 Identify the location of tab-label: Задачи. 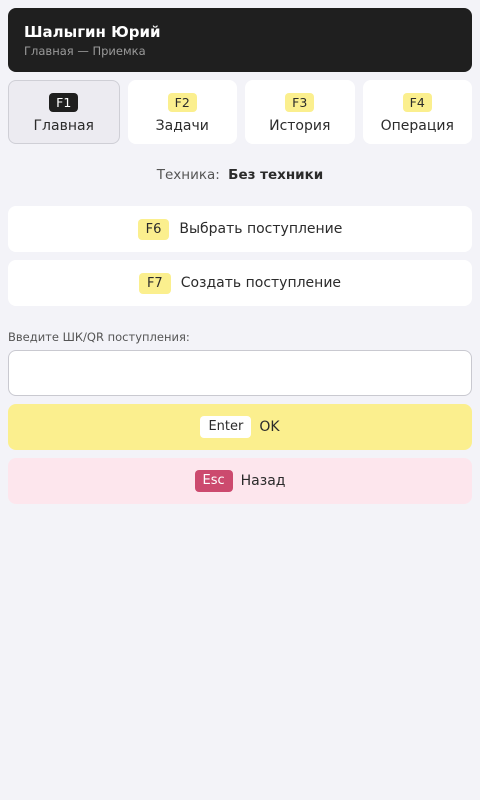
(182, 126).